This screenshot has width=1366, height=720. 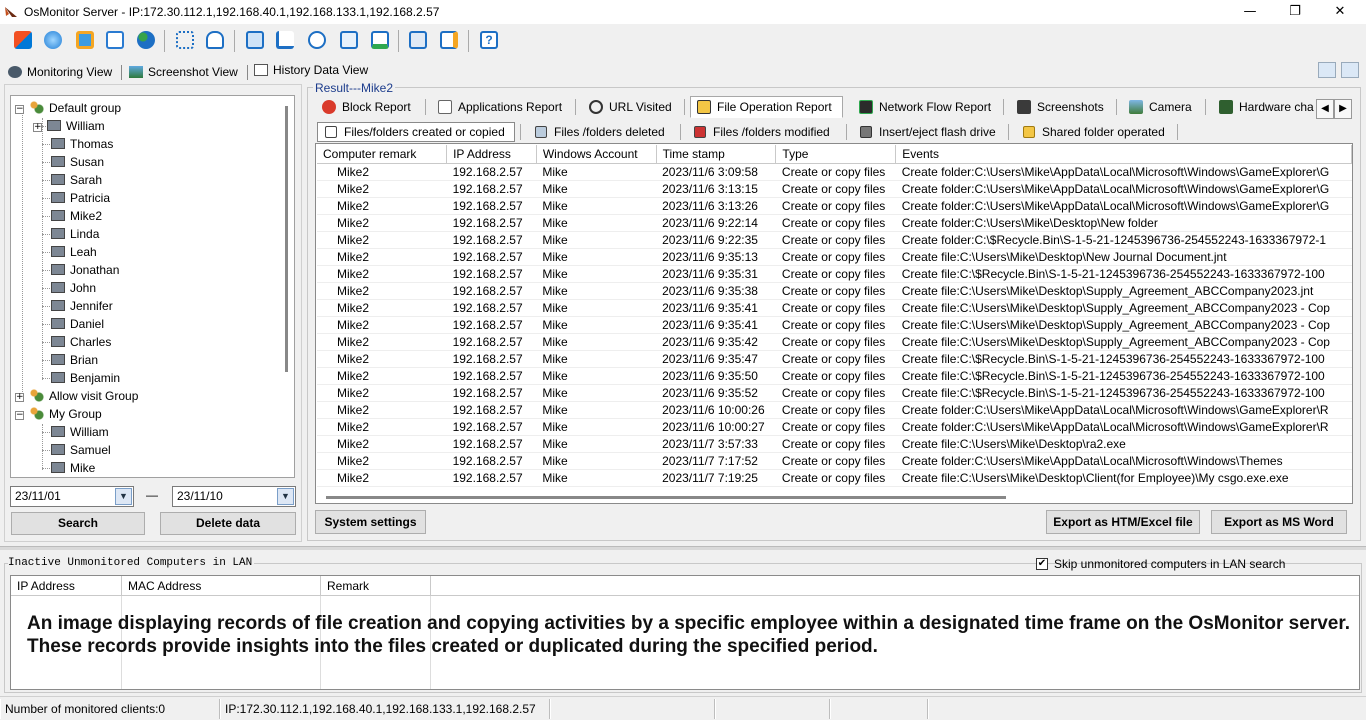 What do you see at coordinates (234, 496) in the screenshot?
I see `date-to-picker: 23/11/10 ▼` at bounding box center [234, 496].